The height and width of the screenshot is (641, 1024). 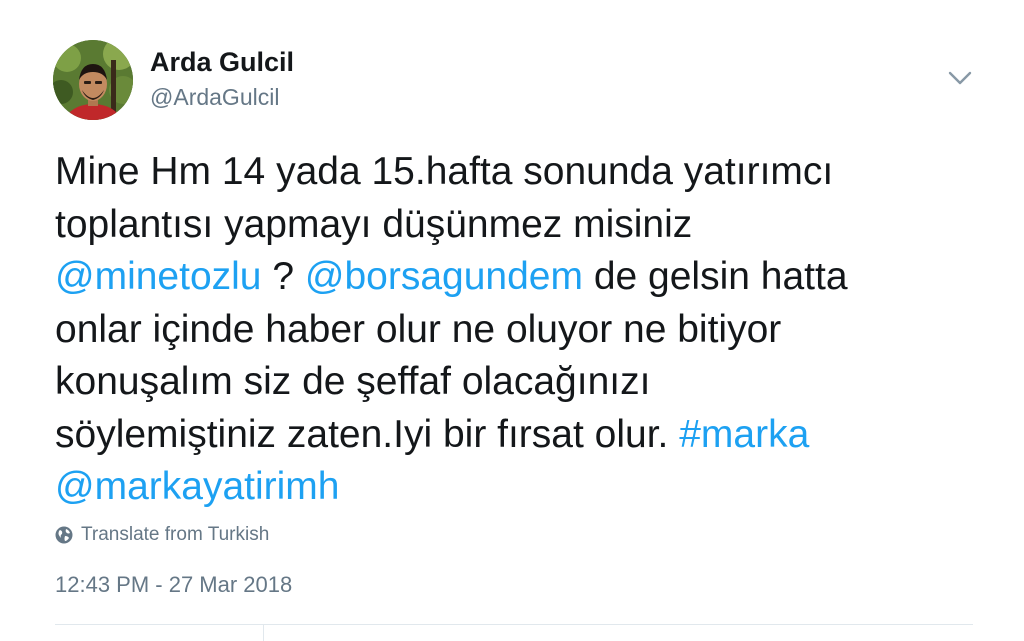 I want to click on tweet-text-line: konuşalım siz de şeffaf olacağınızı, so click(x=520, y=382).